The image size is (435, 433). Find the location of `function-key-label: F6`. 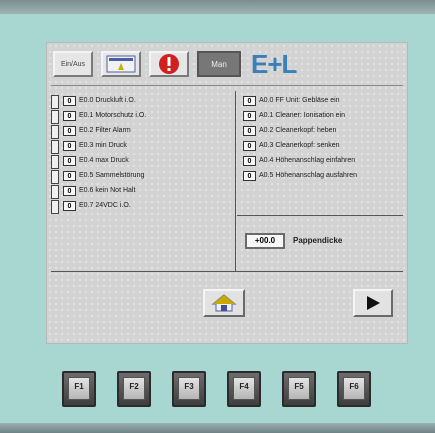

function-key-label: F6 is located at coordinates (354, 388).